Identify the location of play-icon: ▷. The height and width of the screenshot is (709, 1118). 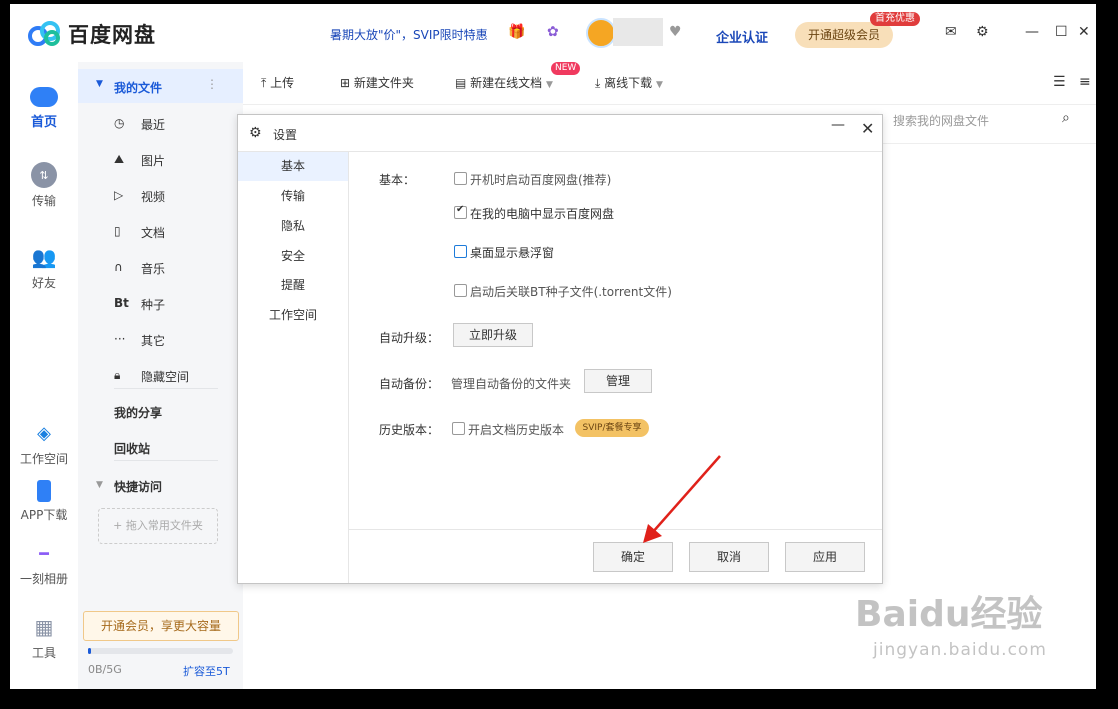
(119, 195).